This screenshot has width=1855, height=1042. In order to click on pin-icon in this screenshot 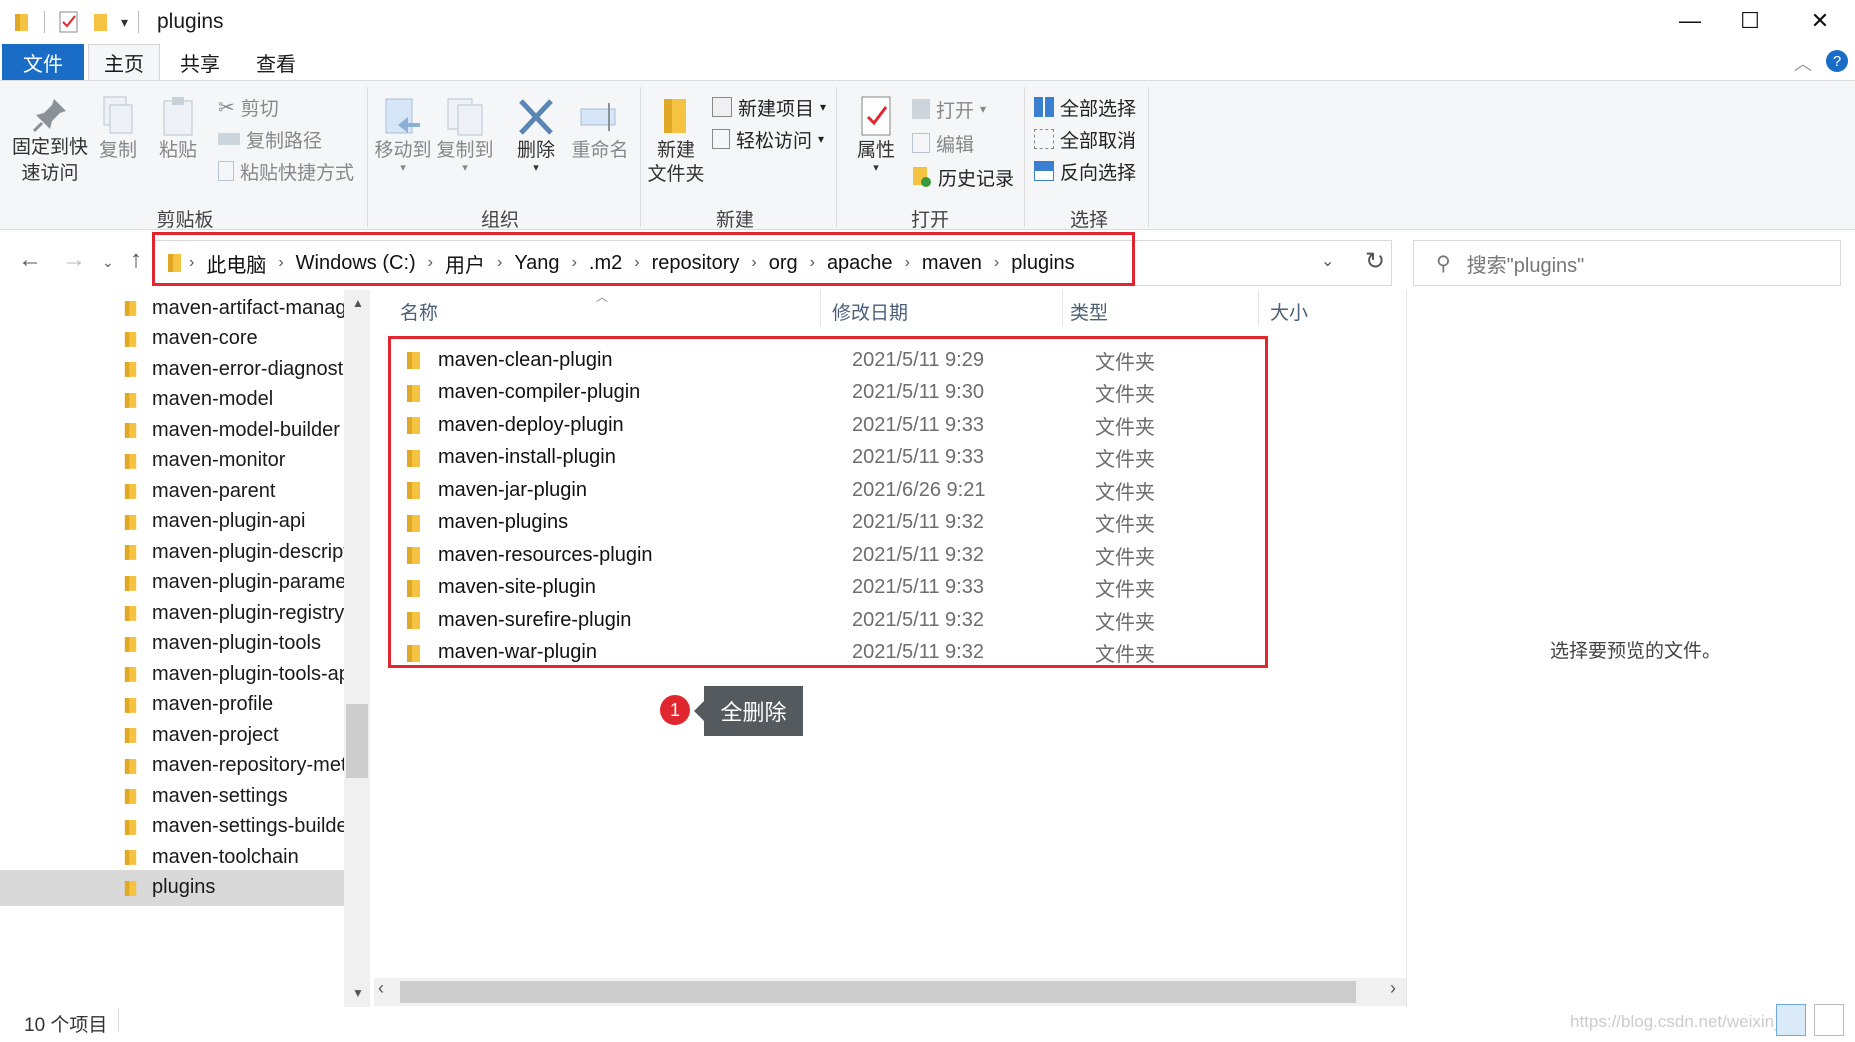, I will do `click(49, 116)`.